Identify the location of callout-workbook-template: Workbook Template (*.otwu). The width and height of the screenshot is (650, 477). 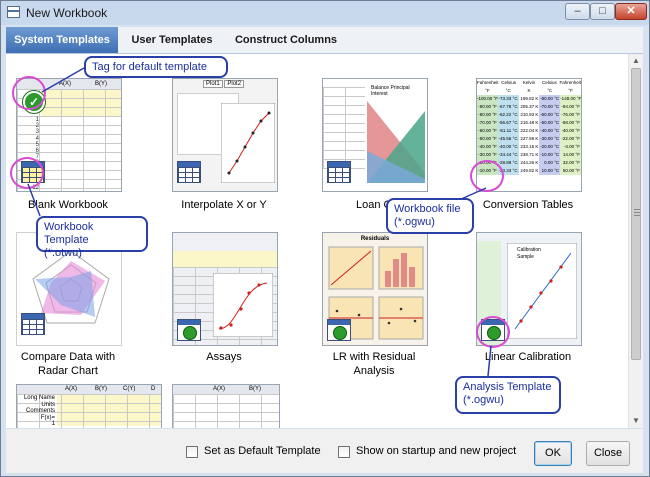
(92, 237).